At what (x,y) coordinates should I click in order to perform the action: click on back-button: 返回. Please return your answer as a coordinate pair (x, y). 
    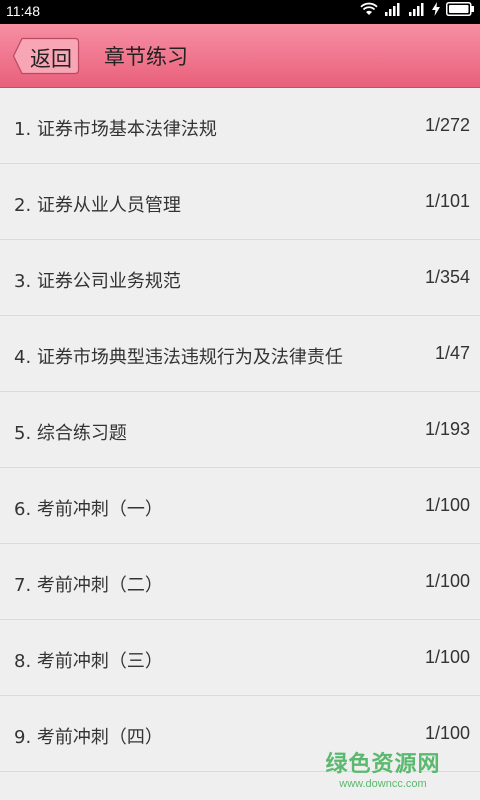
    Looking at the image, I should click on (46, 56).